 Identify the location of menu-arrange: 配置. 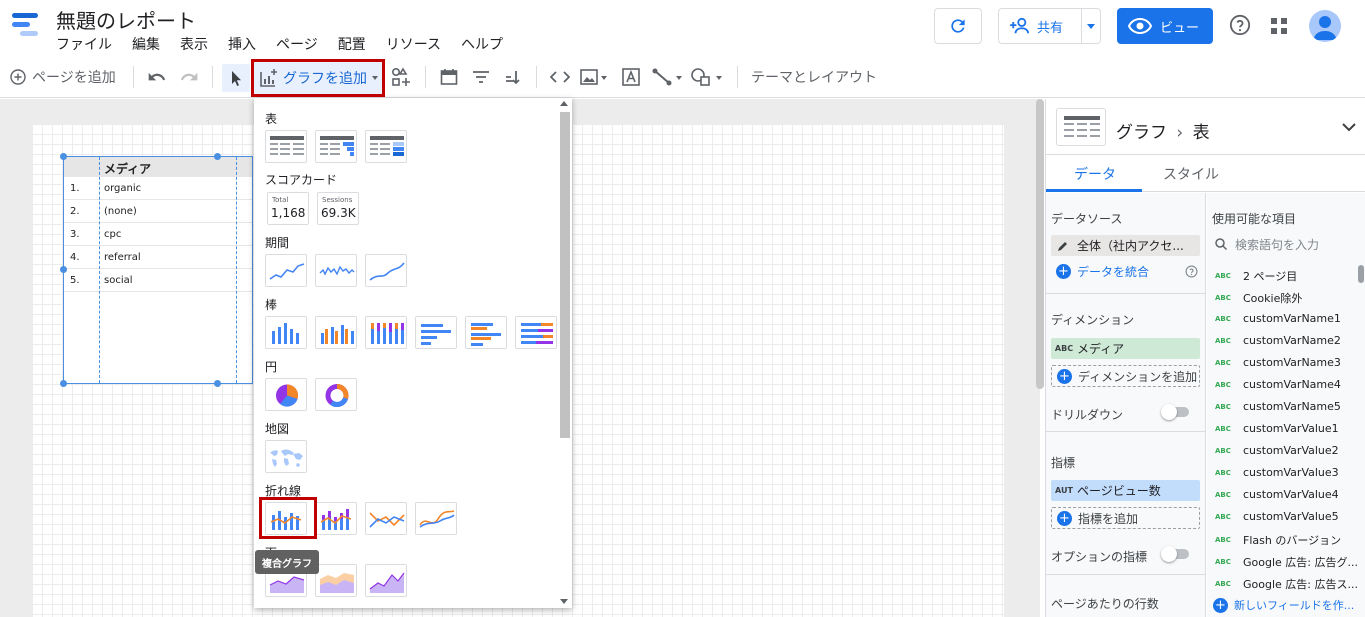
(352, 44).